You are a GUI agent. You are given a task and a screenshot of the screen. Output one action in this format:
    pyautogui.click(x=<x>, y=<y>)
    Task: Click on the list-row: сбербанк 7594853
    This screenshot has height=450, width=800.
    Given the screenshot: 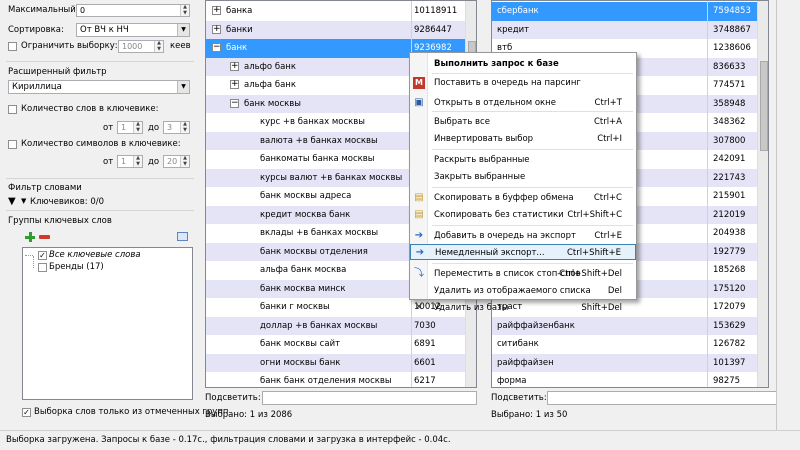 What is the action you would take?
    pyautogui.click(x=630, y=11)
    